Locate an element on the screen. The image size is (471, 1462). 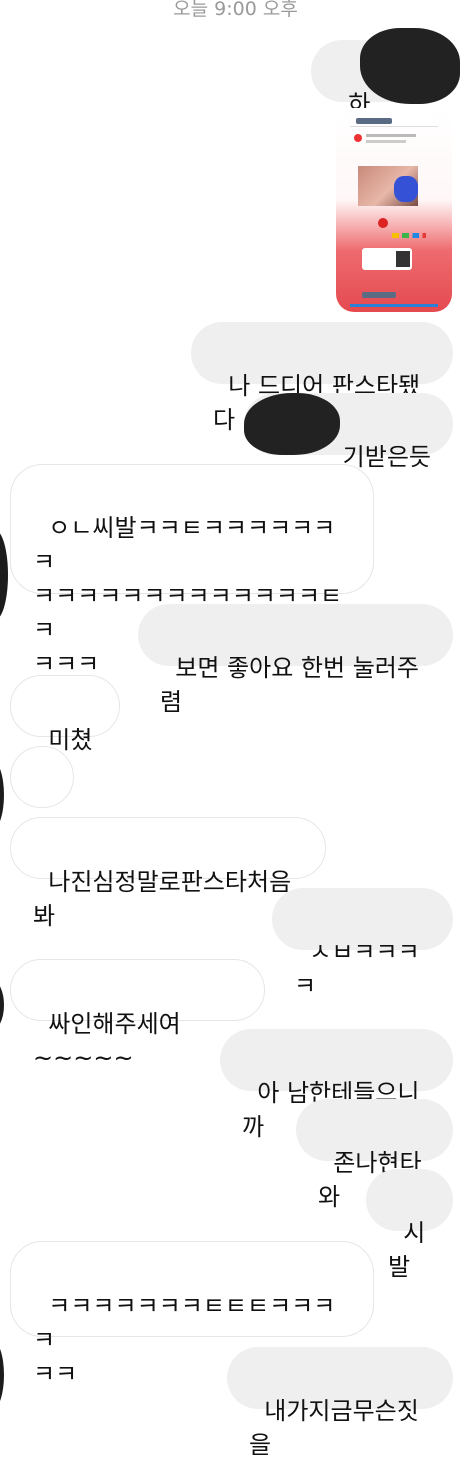
thumb-tab is located at coordinates (374, 121).